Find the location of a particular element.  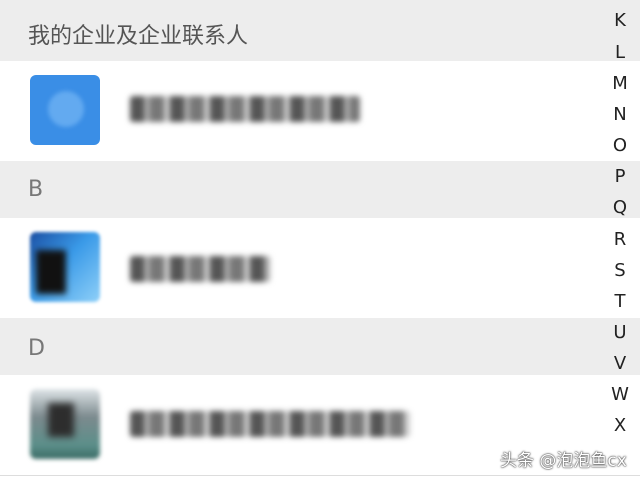

index-letter: T is located at coordinates (620, 301).